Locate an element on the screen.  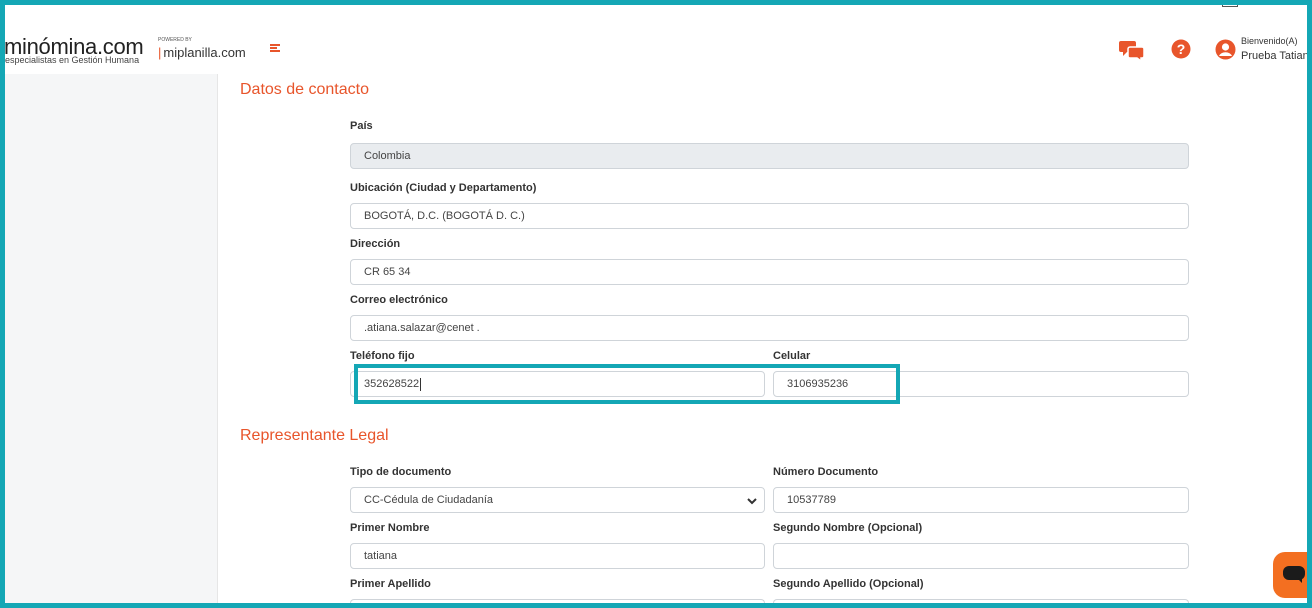
address-label: Dirección is located at coordinates (375, 244).